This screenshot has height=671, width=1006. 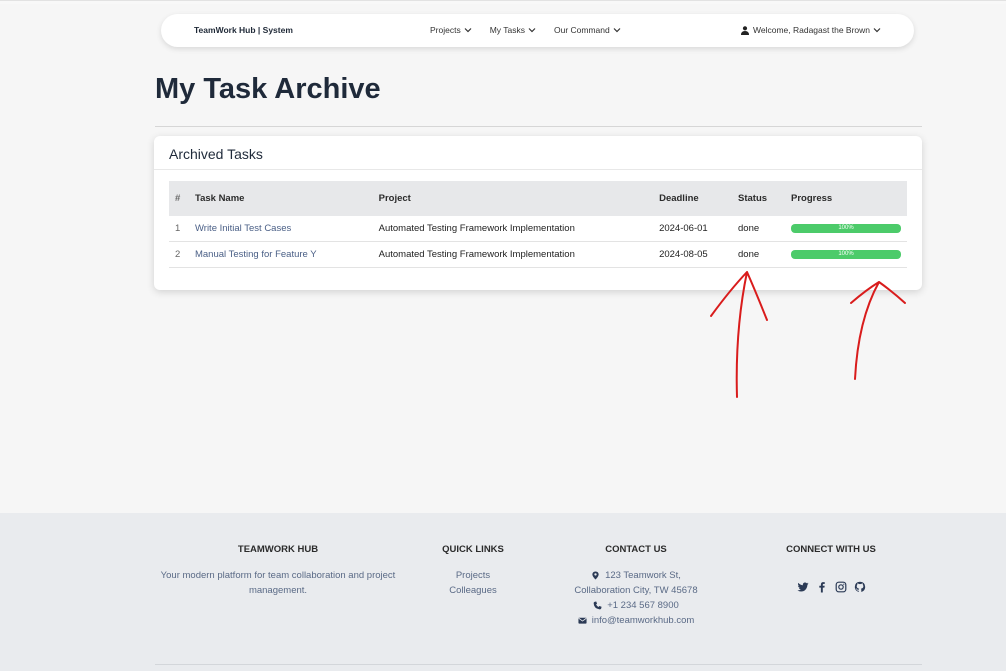 I want to click on contact-phone: +1 234 567 8900, so click(x=636, y=605).